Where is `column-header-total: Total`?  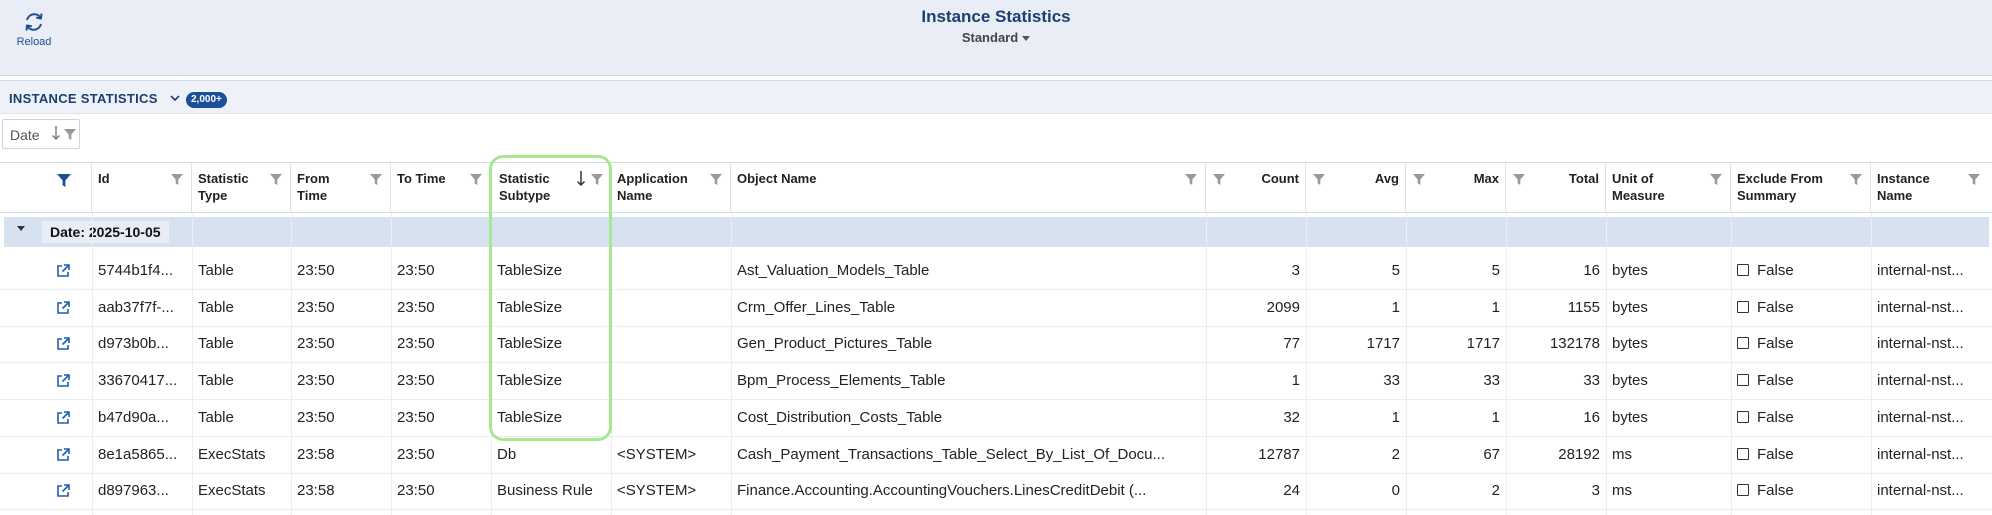
column-header-total: Total is located at coordinates (1556, 188).